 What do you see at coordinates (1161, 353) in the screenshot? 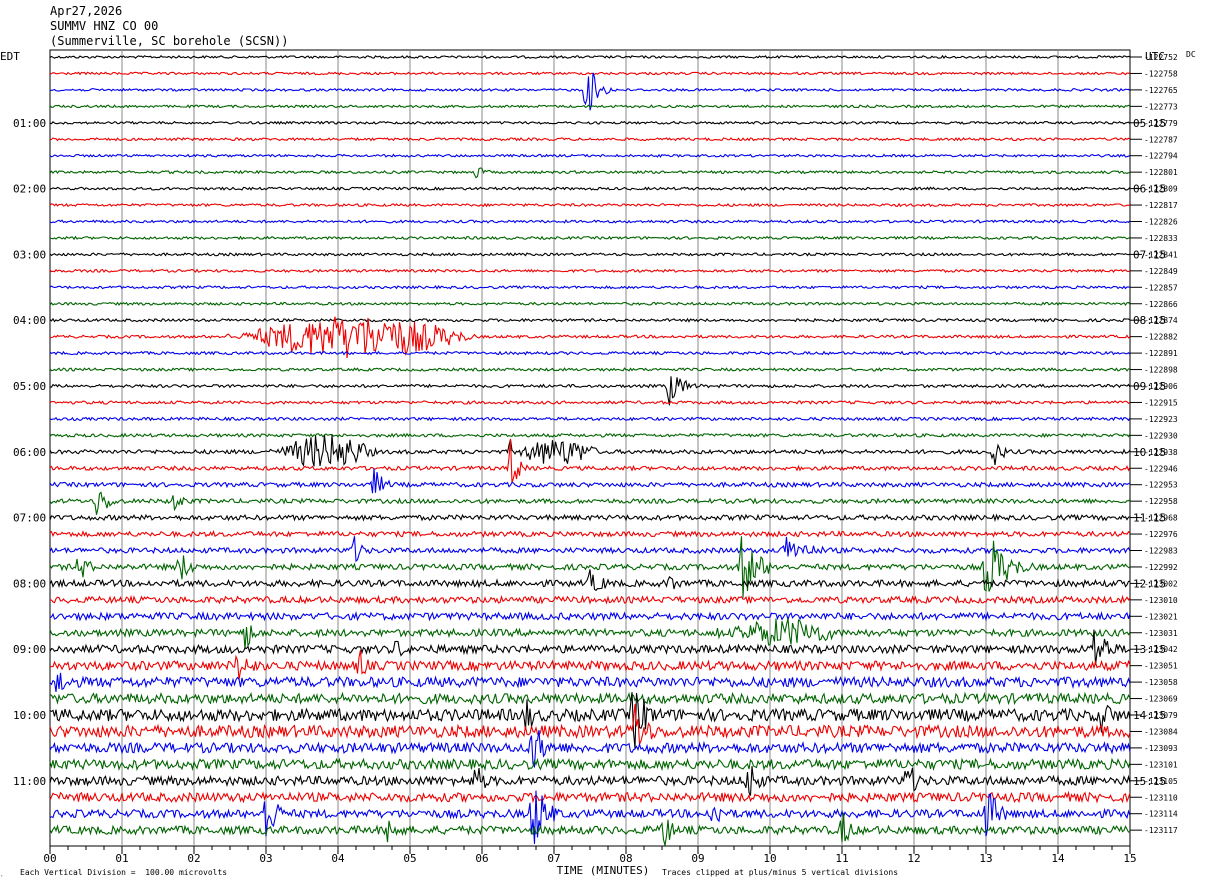
I see `dc-offset-label: -122891` at bounding box center [1161, 353].